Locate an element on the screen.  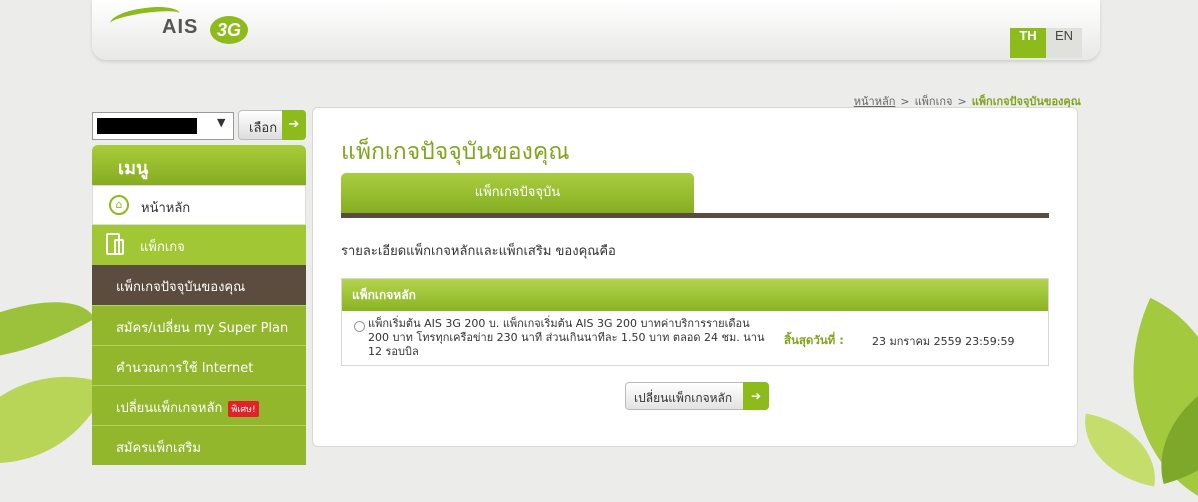
header: AIS 3G TH EN is located at coordinates (596, 30).